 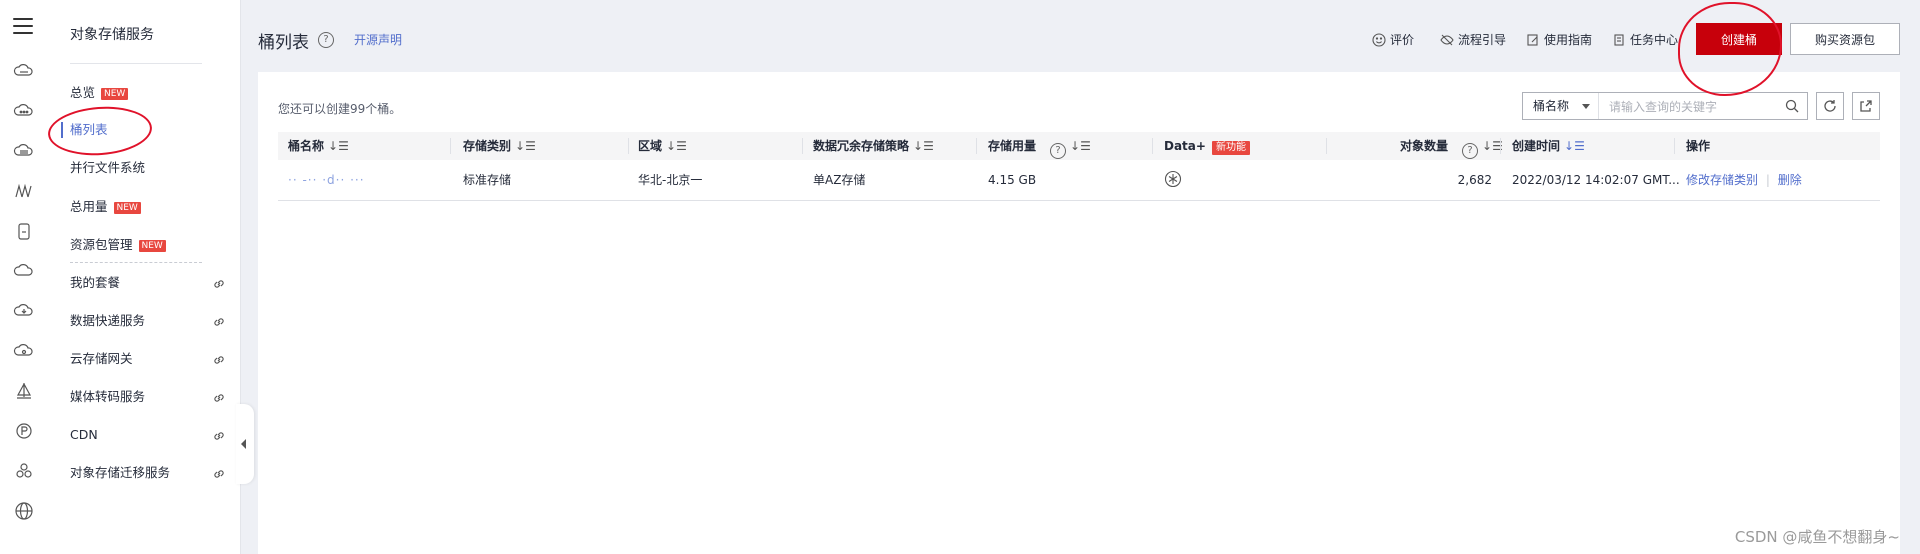 I want to click on chevron-left-icon, so click(x=243, y=444).